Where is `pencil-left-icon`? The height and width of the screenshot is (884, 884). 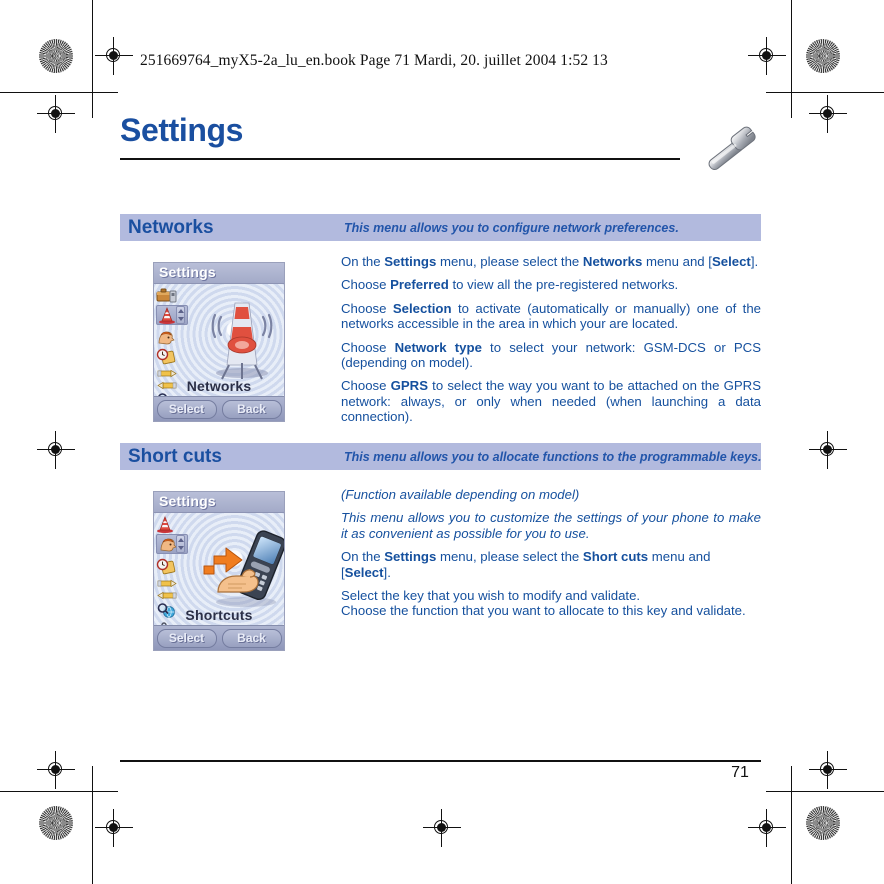 pencil-left-icon is located at coordinates (167, 594).